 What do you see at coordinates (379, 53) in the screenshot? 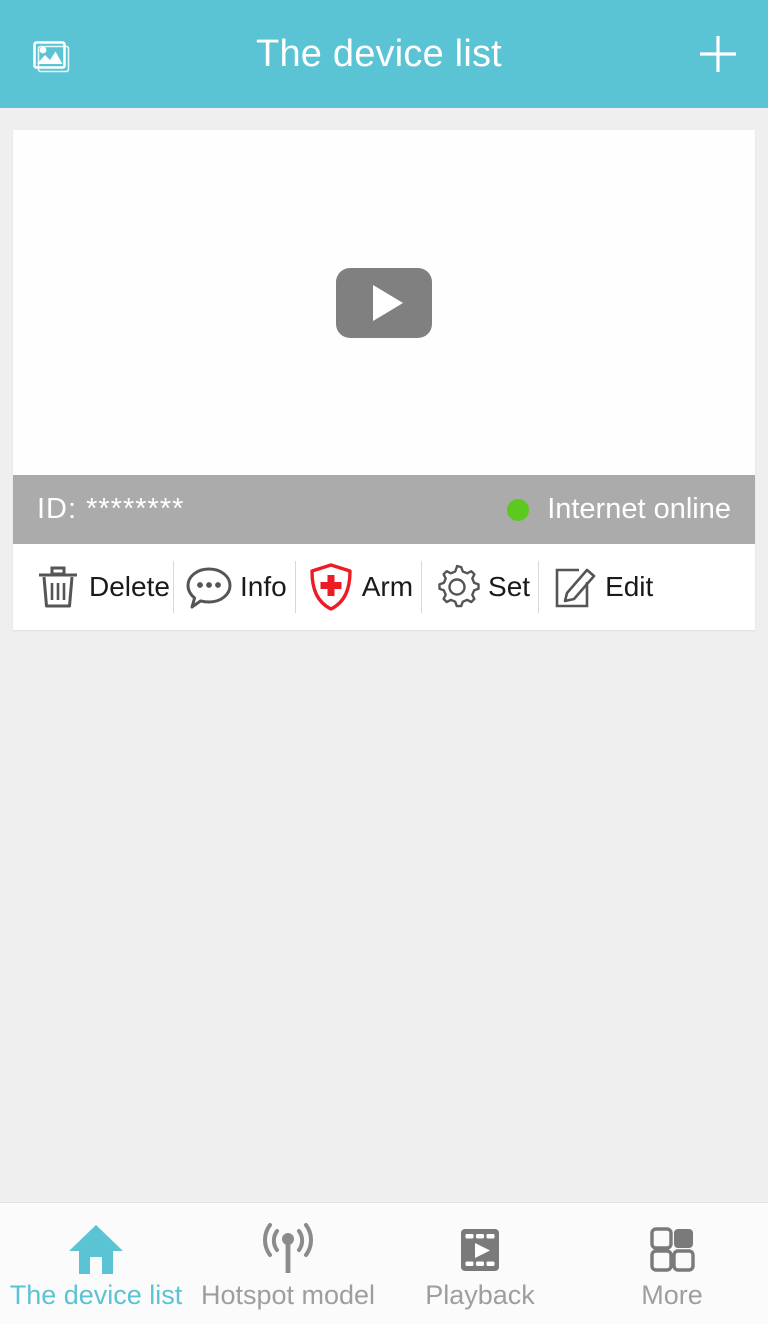
I see `page-title: The device list` at bounding box center [379, 53].